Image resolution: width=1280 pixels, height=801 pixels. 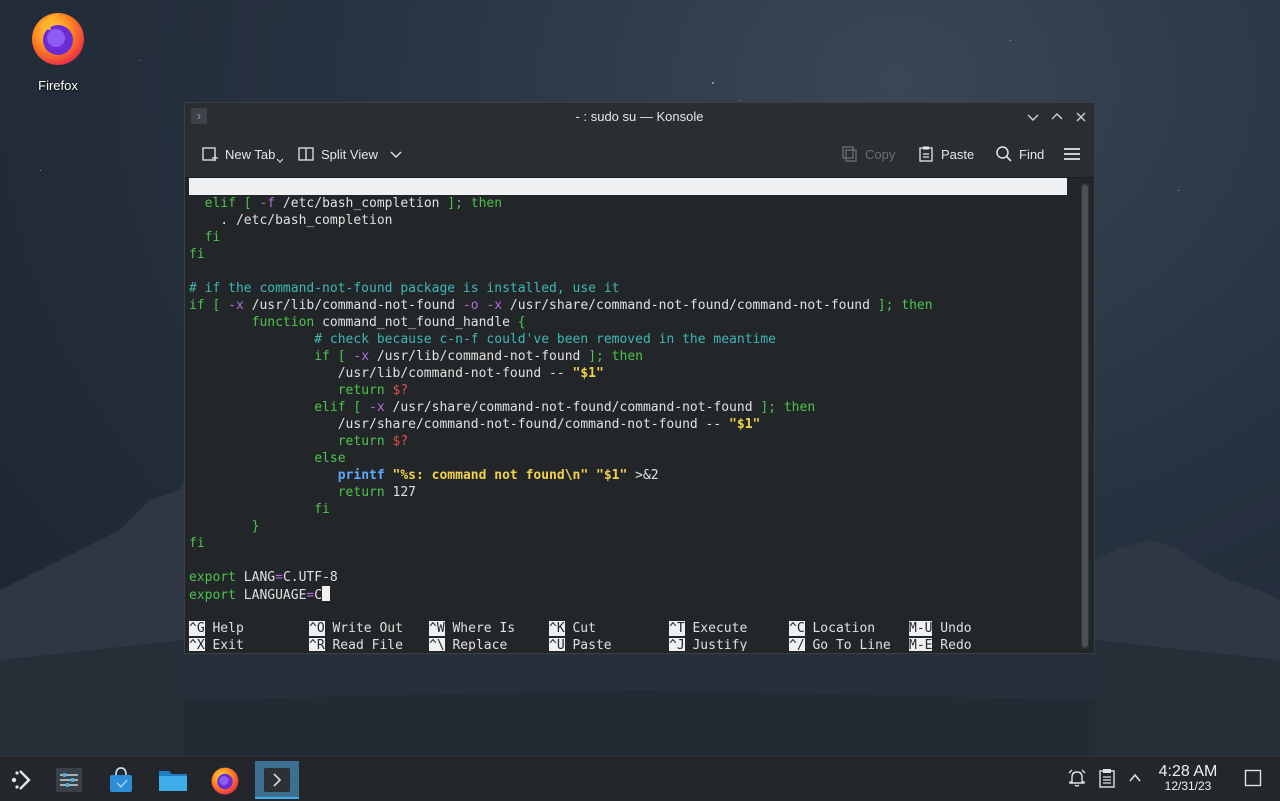 I want to click on nano-shortcut: ^T Execute, so click(x=708, y=628).